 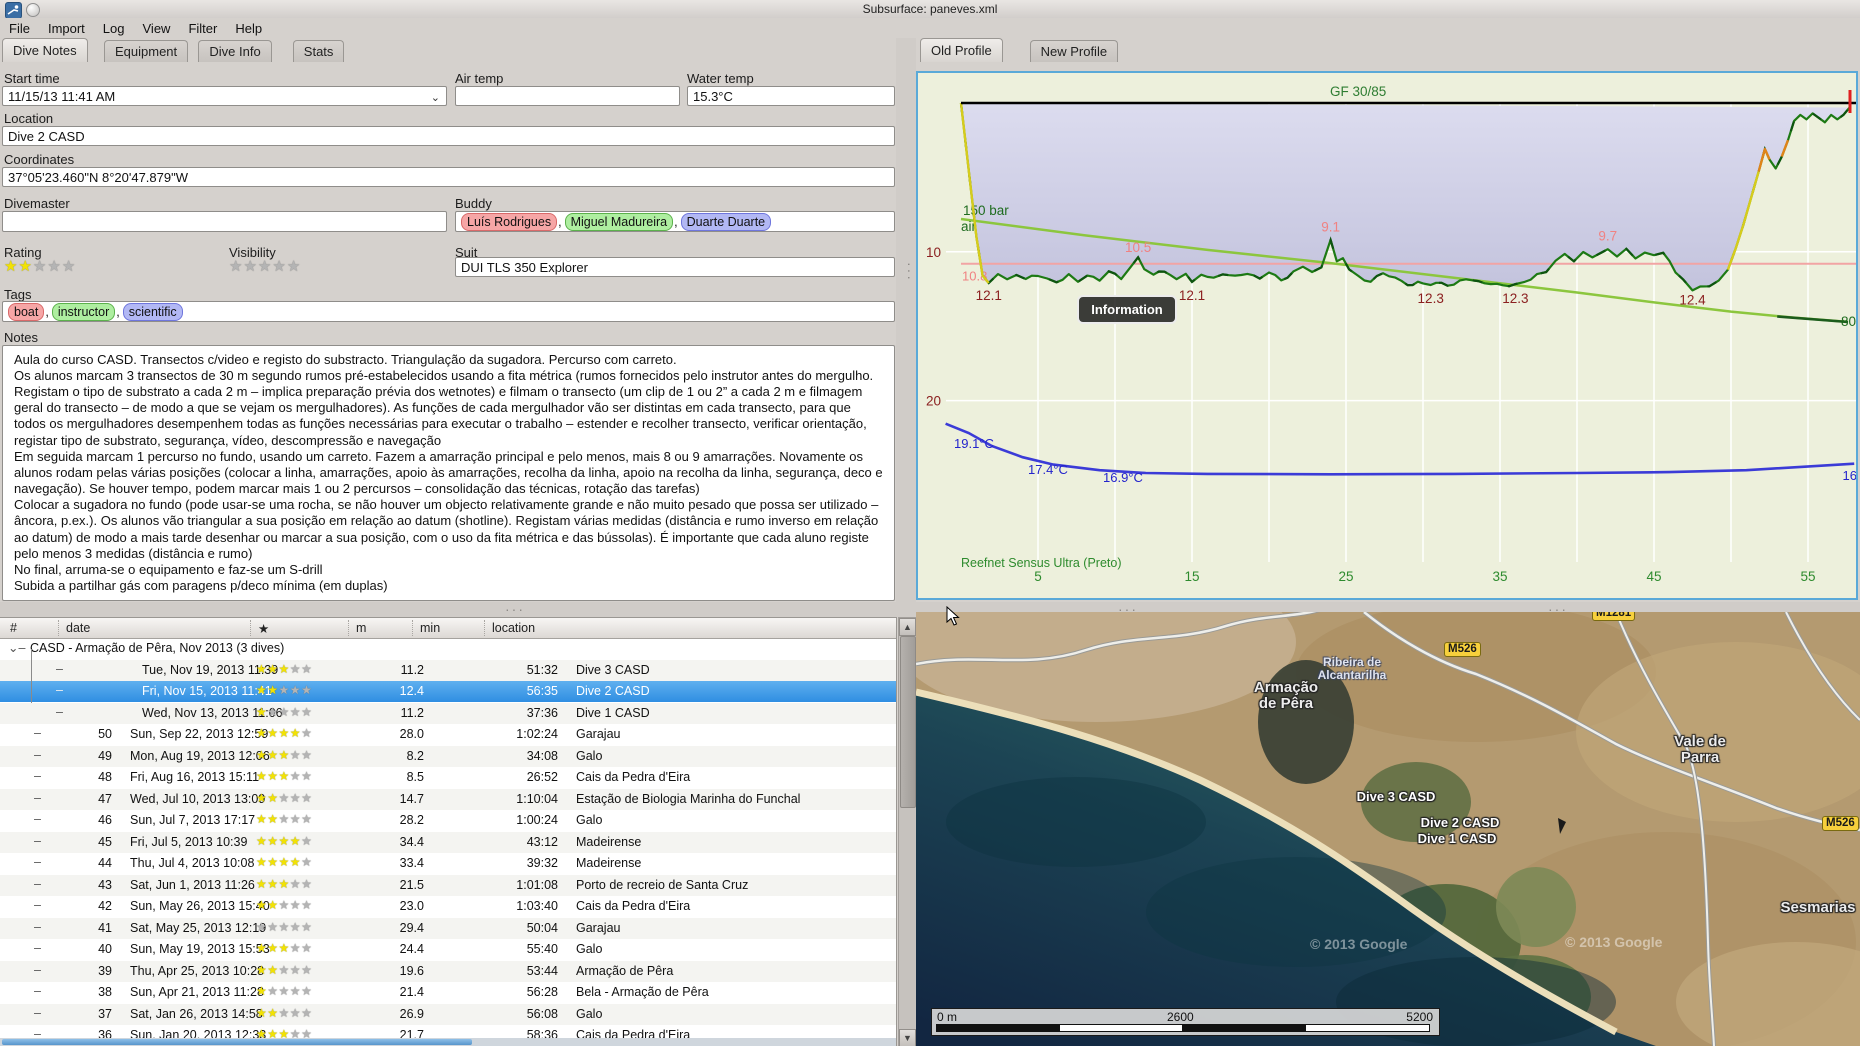 What do you see at coordinates (907, 1037) in the screenshot?
I see `scroll-down-button: ▼` at bounding box center [907, 1037].